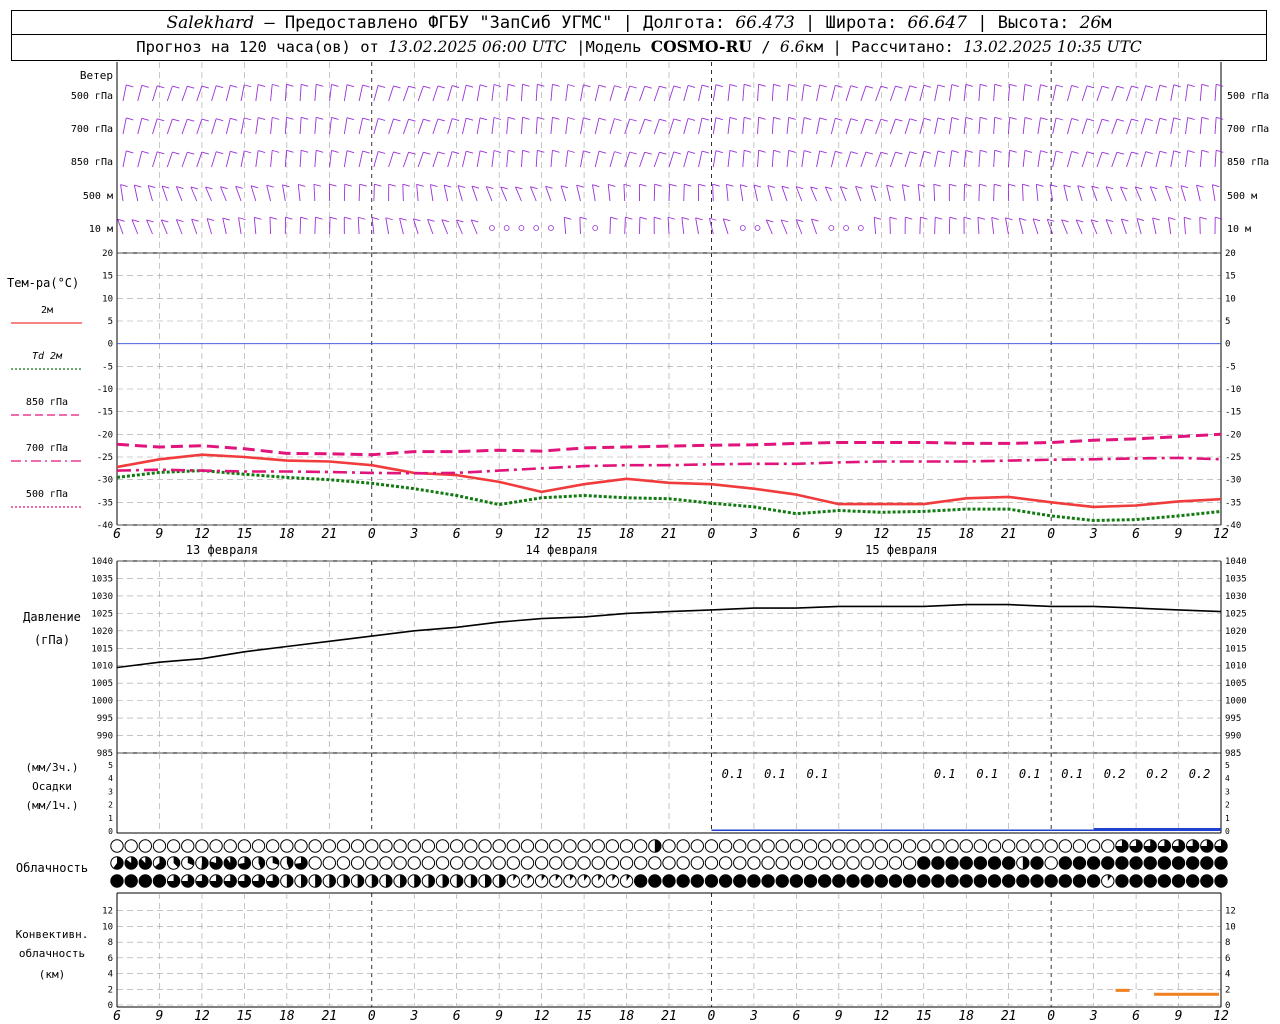  I want to click on pres-tick-right: 1020, so click(1236, 632).